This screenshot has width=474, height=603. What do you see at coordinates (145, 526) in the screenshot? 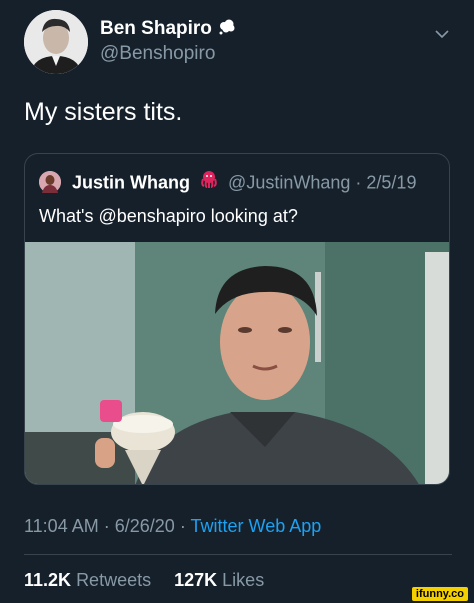
I see `tweet-date: 6/26/20` at bounding box center [145, 526].